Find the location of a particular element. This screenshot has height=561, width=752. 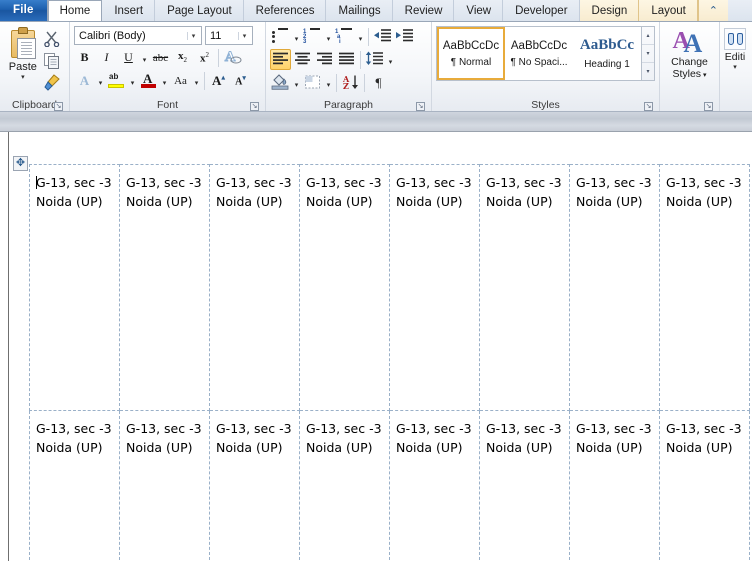

tab-developer: Developer is located at coordinates (541, 10).